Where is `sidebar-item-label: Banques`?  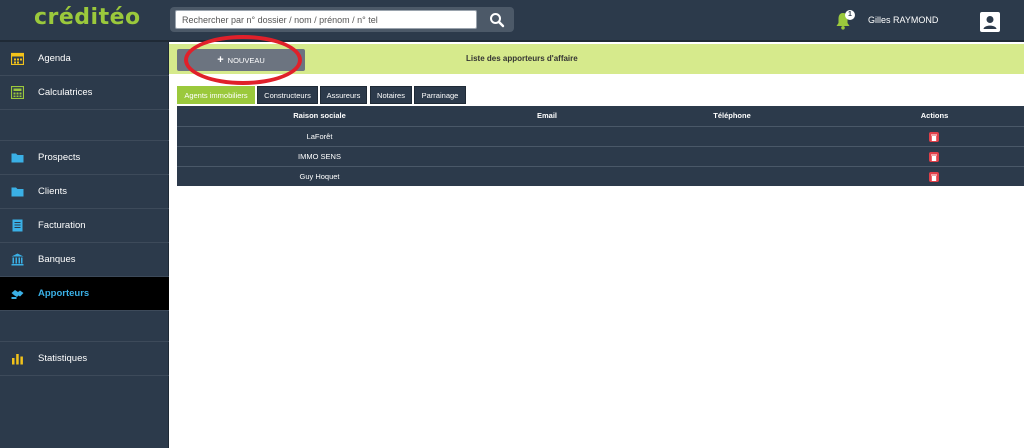 sidebar-item-label: Banques is located at coordinates (57, 259).